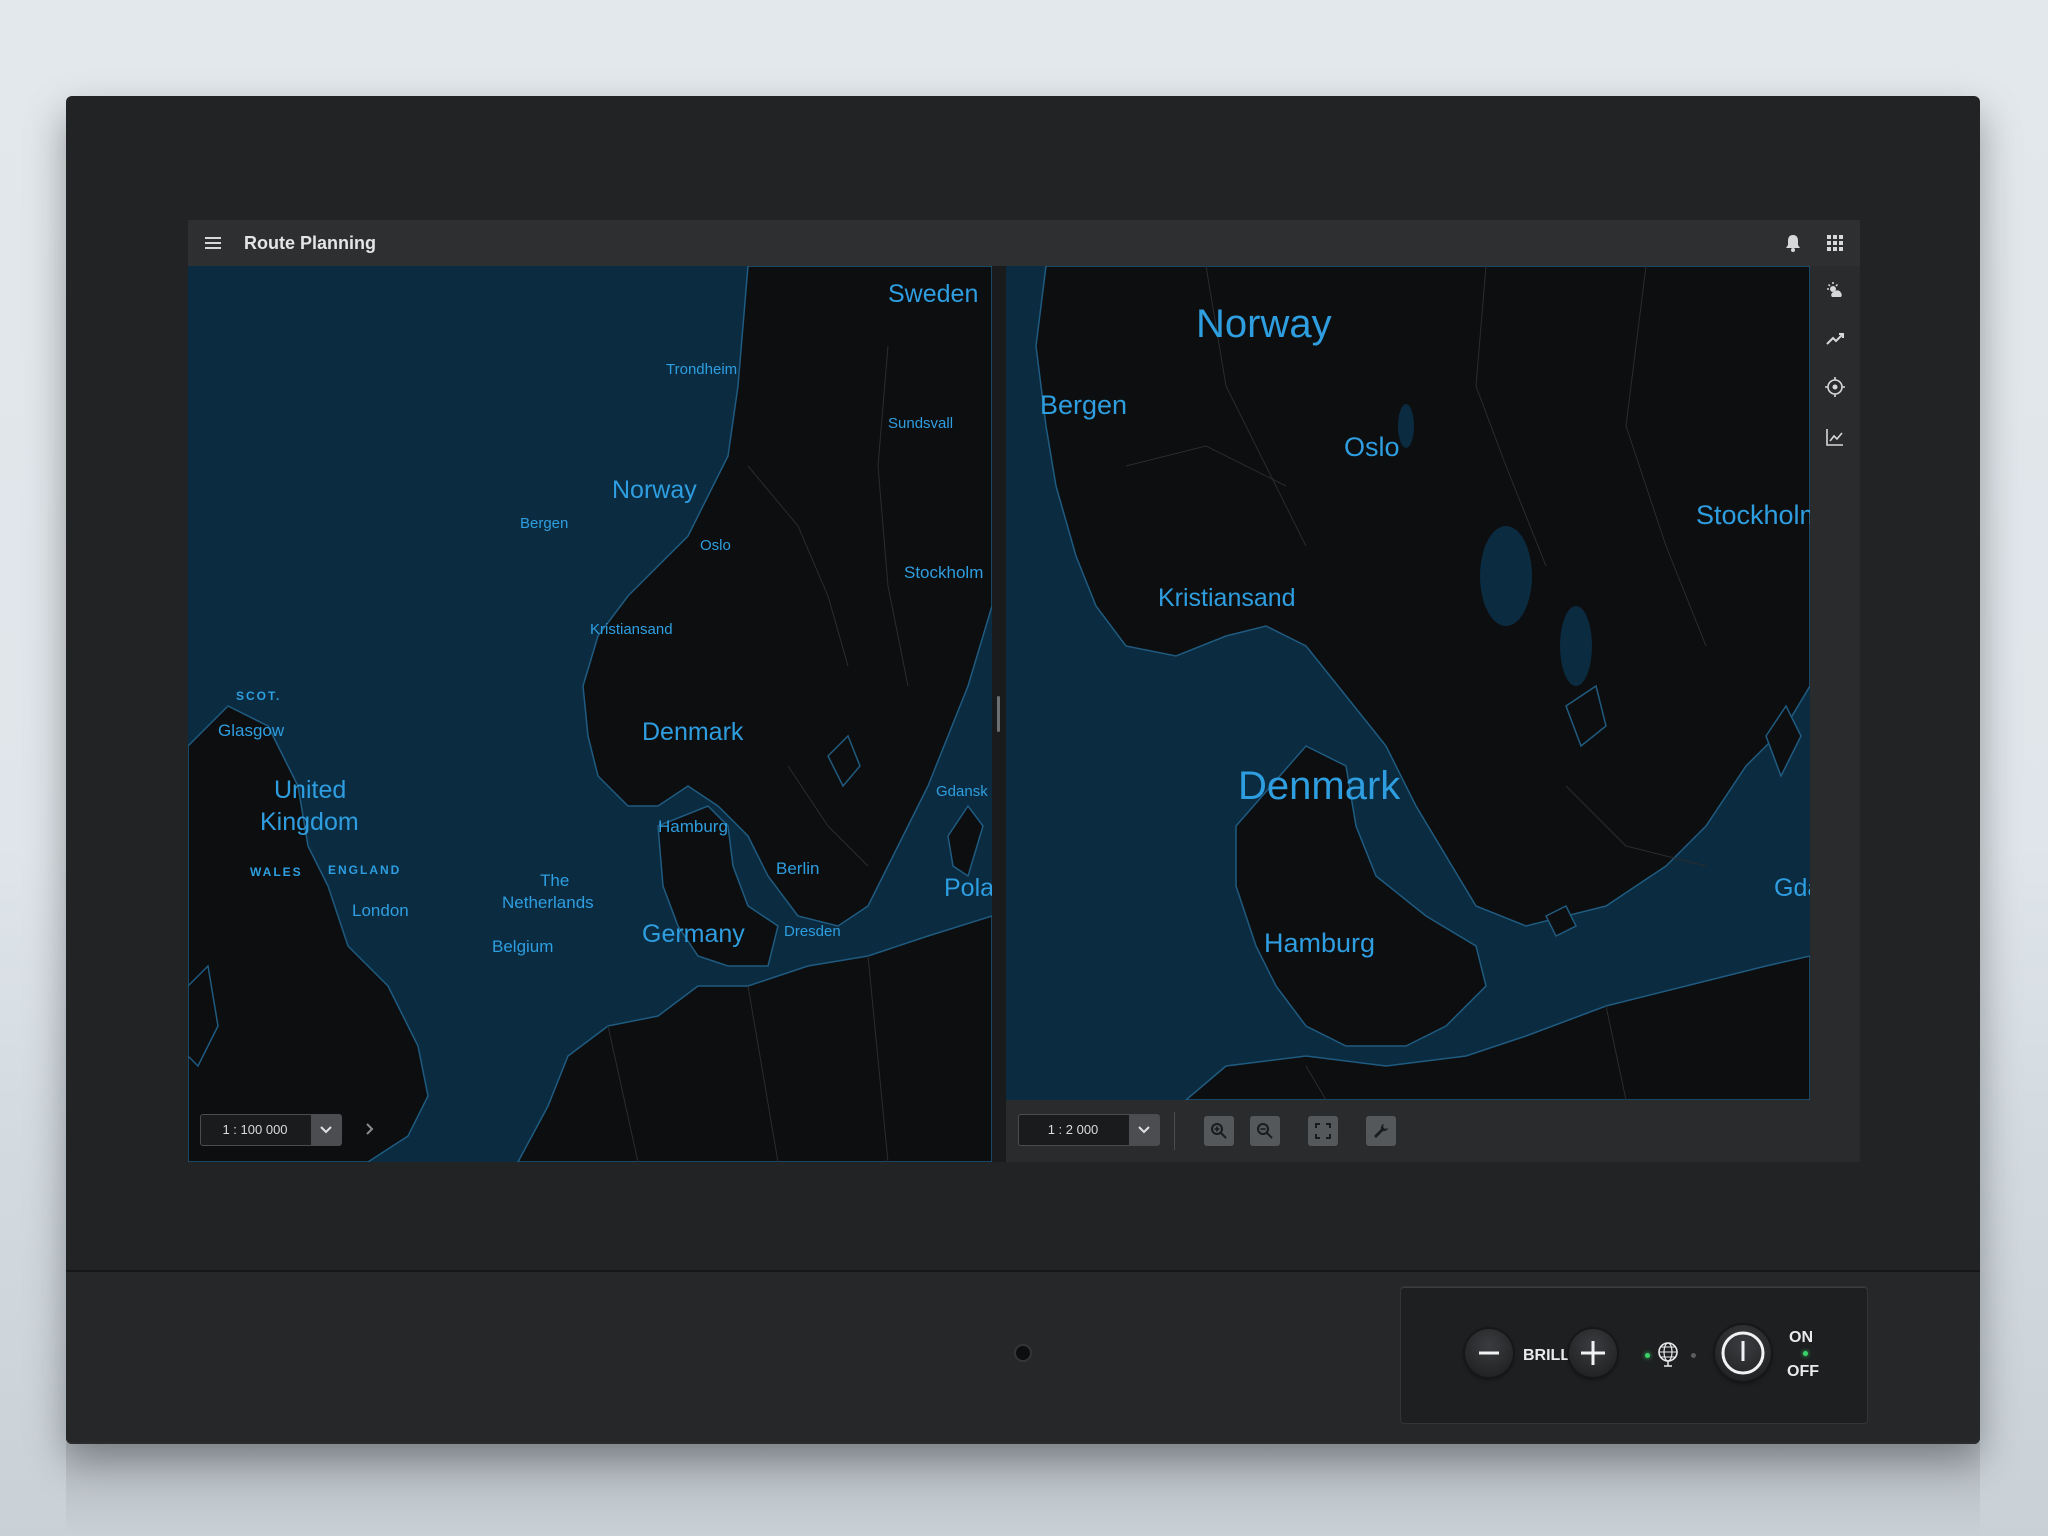 The width and height of the screenshot is (2048, 1536). What do you see at coordinates (1693, 1355) in the screenshot?
I see `status-led-off` at bounding box center [1693, 1355].